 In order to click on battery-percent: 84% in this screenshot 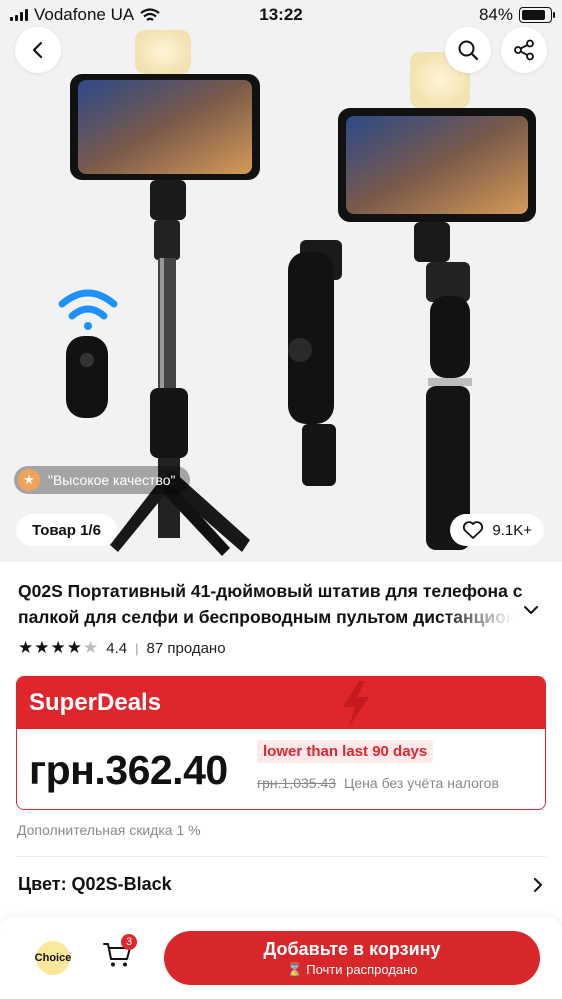, I will do `click(495, 14)`.